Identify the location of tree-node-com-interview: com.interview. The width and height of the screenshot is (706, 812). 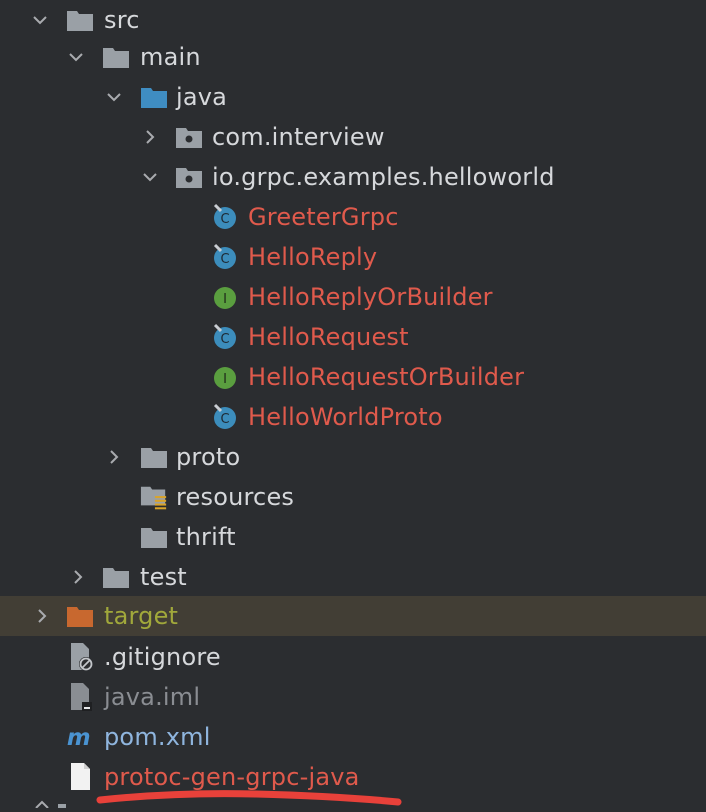
(353, 137).